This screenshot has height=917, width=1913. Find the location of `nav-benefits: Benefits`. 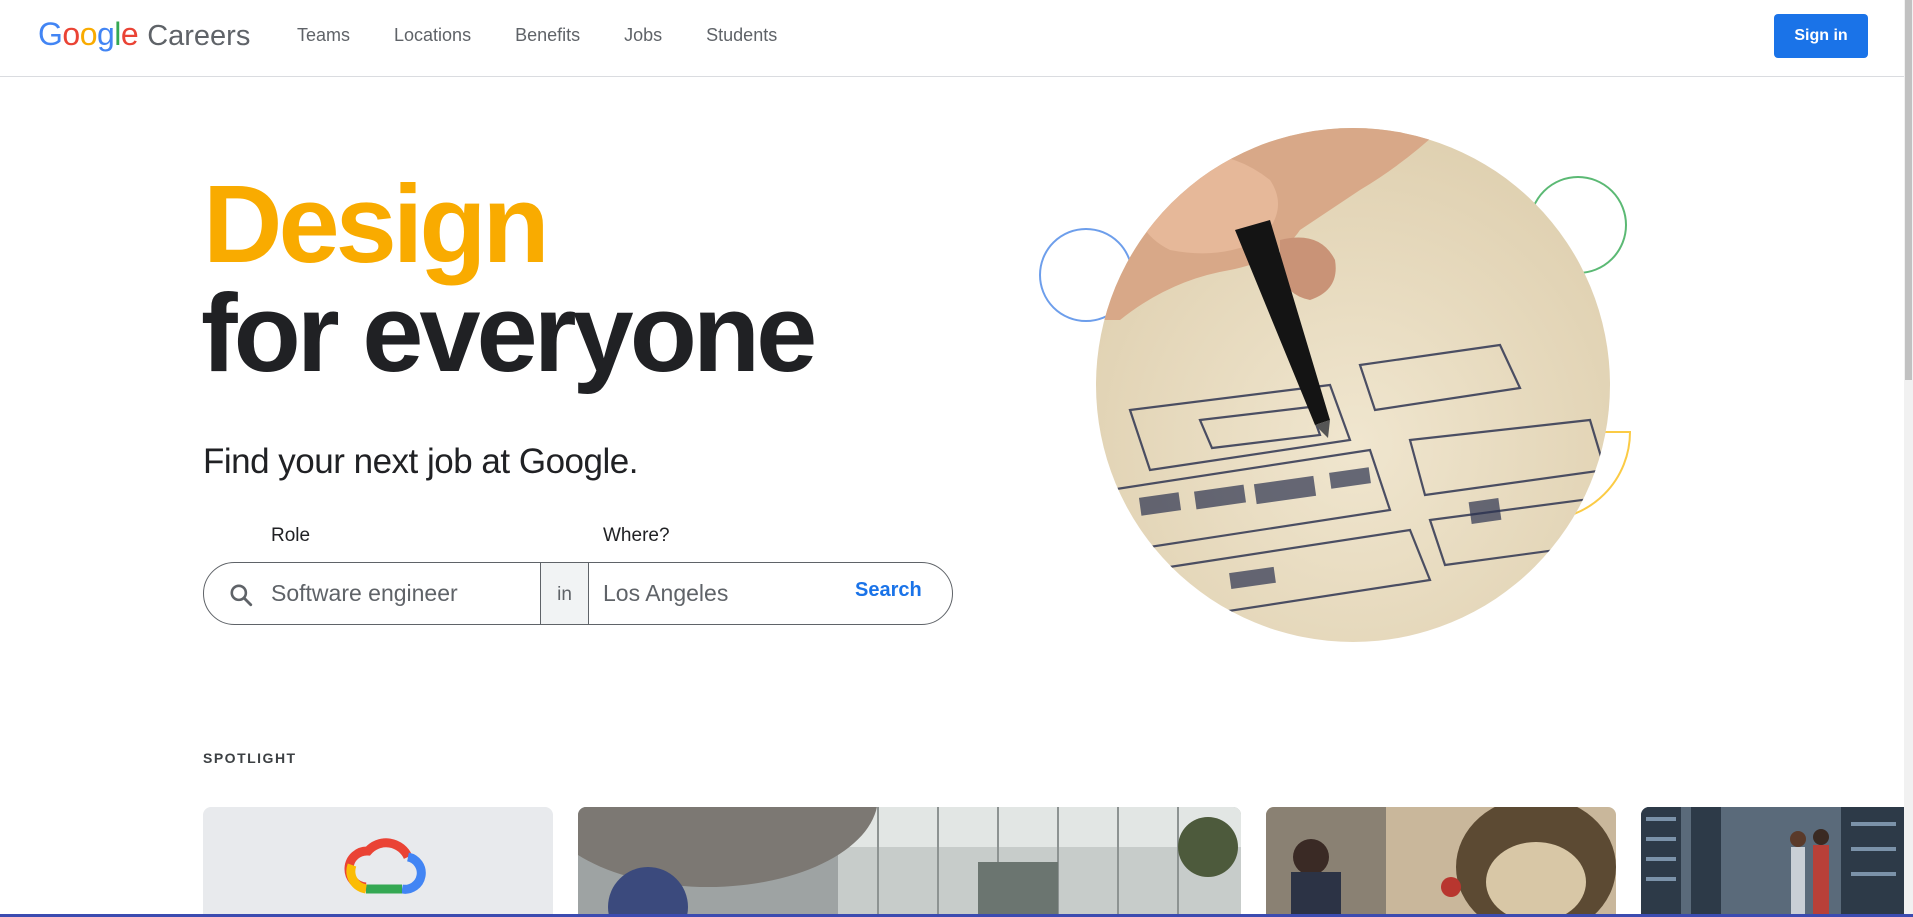

nav-benefits: Benefits is located at coordinates (547, 35).